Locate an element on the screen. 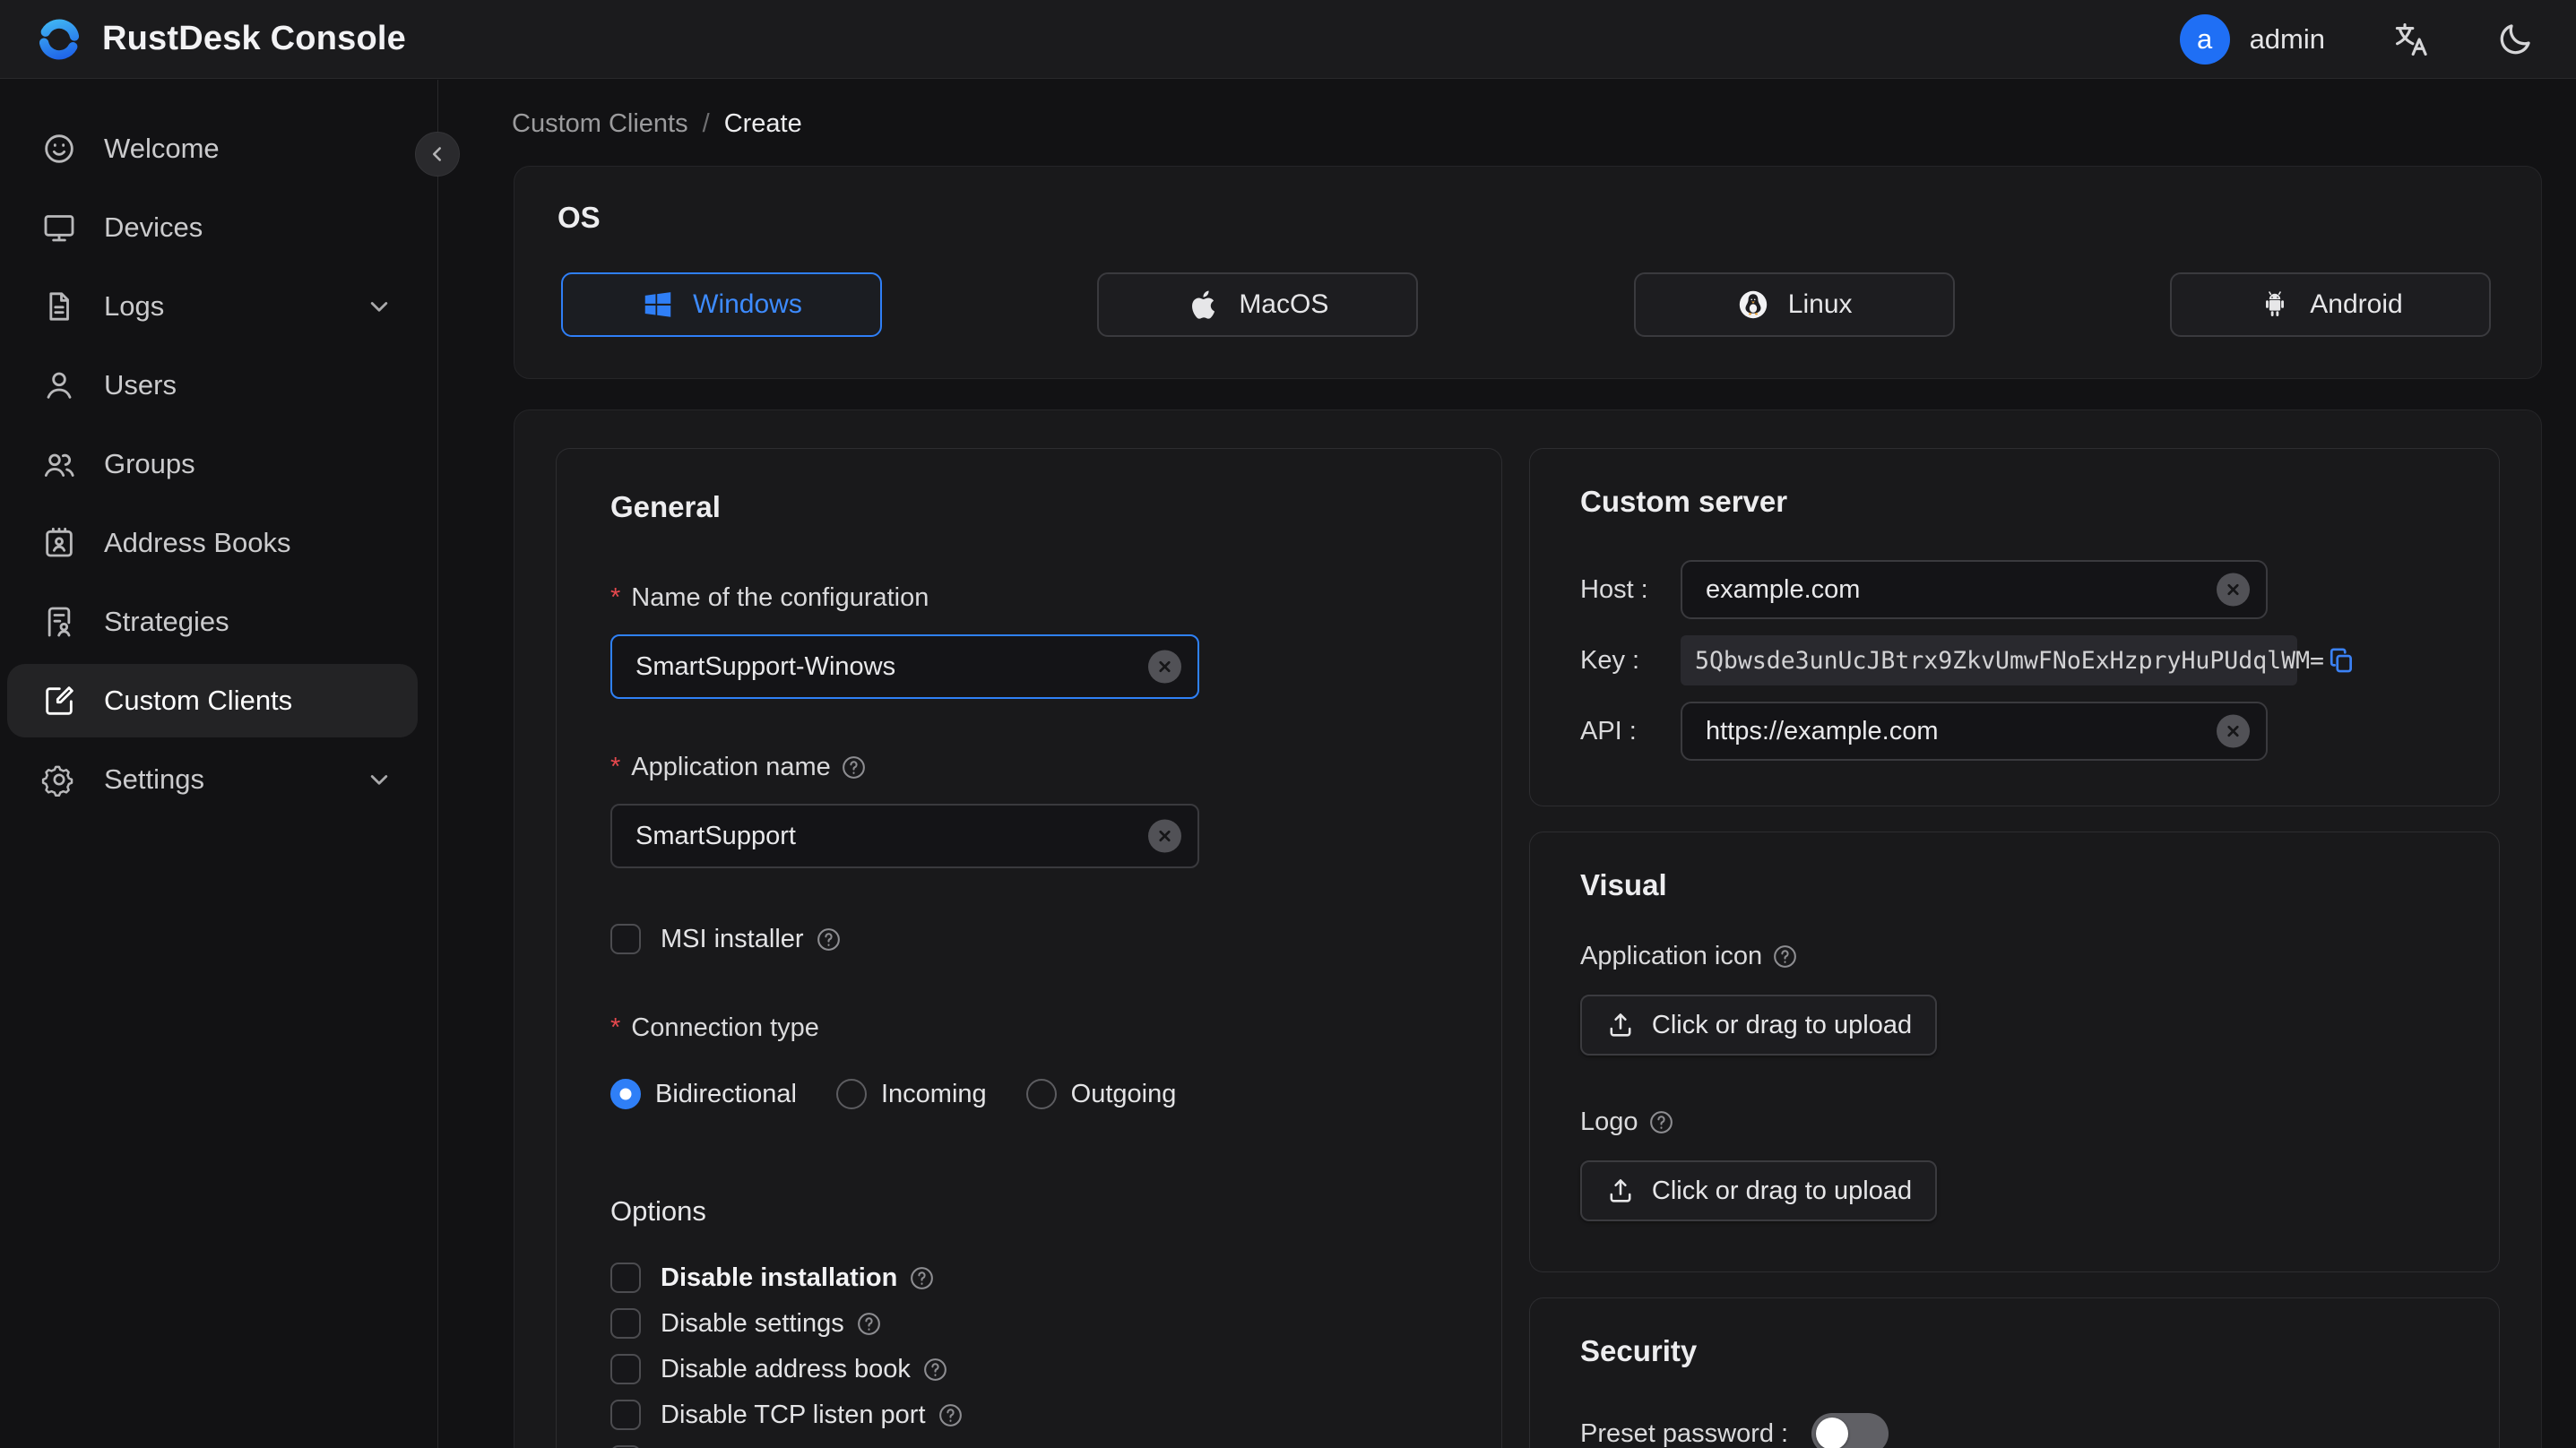 This screenshot has height=1448, width=2576. header-actions: a admin is located at coordinates (2359, 39).